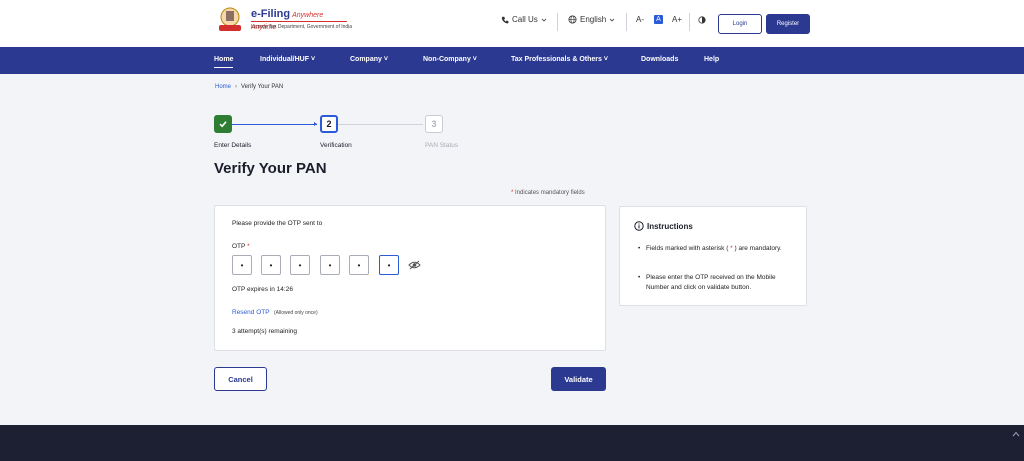 The width and height of the screenshot is (1024, 461). What do you see at coordinates (505, 19) in the screenshot?
I see `phone-icon` at bounding box center [505, 19].